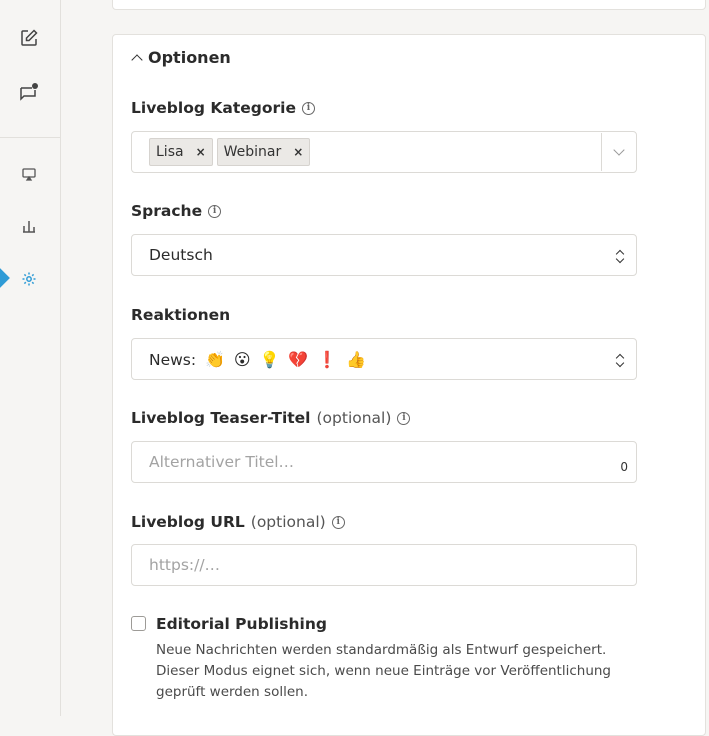  I want to click on language-select: Deutsch, so click(384, 255).